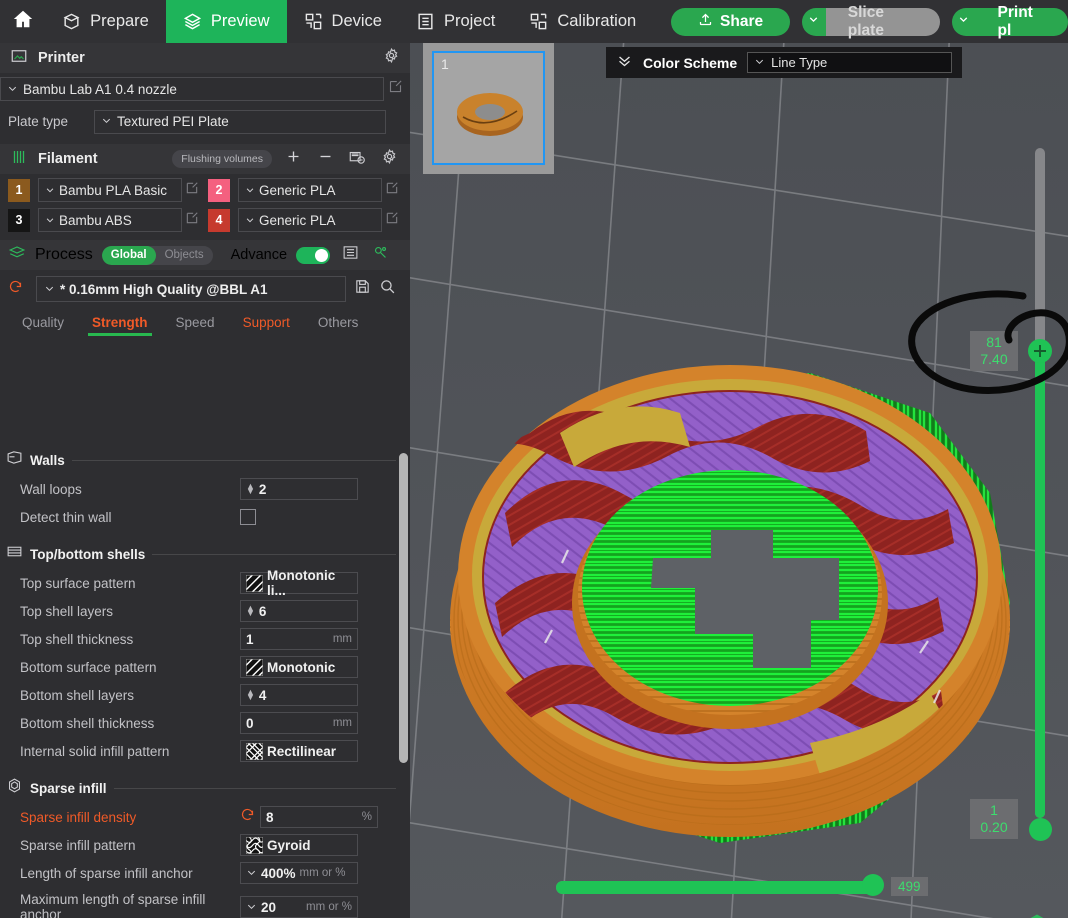 This screenshot has height=918, width=1068. What do you see at coordinates (219, 220) in the screenshot?
I see `filament-color-swatch-4: 4` at bounding box center [219, 220].